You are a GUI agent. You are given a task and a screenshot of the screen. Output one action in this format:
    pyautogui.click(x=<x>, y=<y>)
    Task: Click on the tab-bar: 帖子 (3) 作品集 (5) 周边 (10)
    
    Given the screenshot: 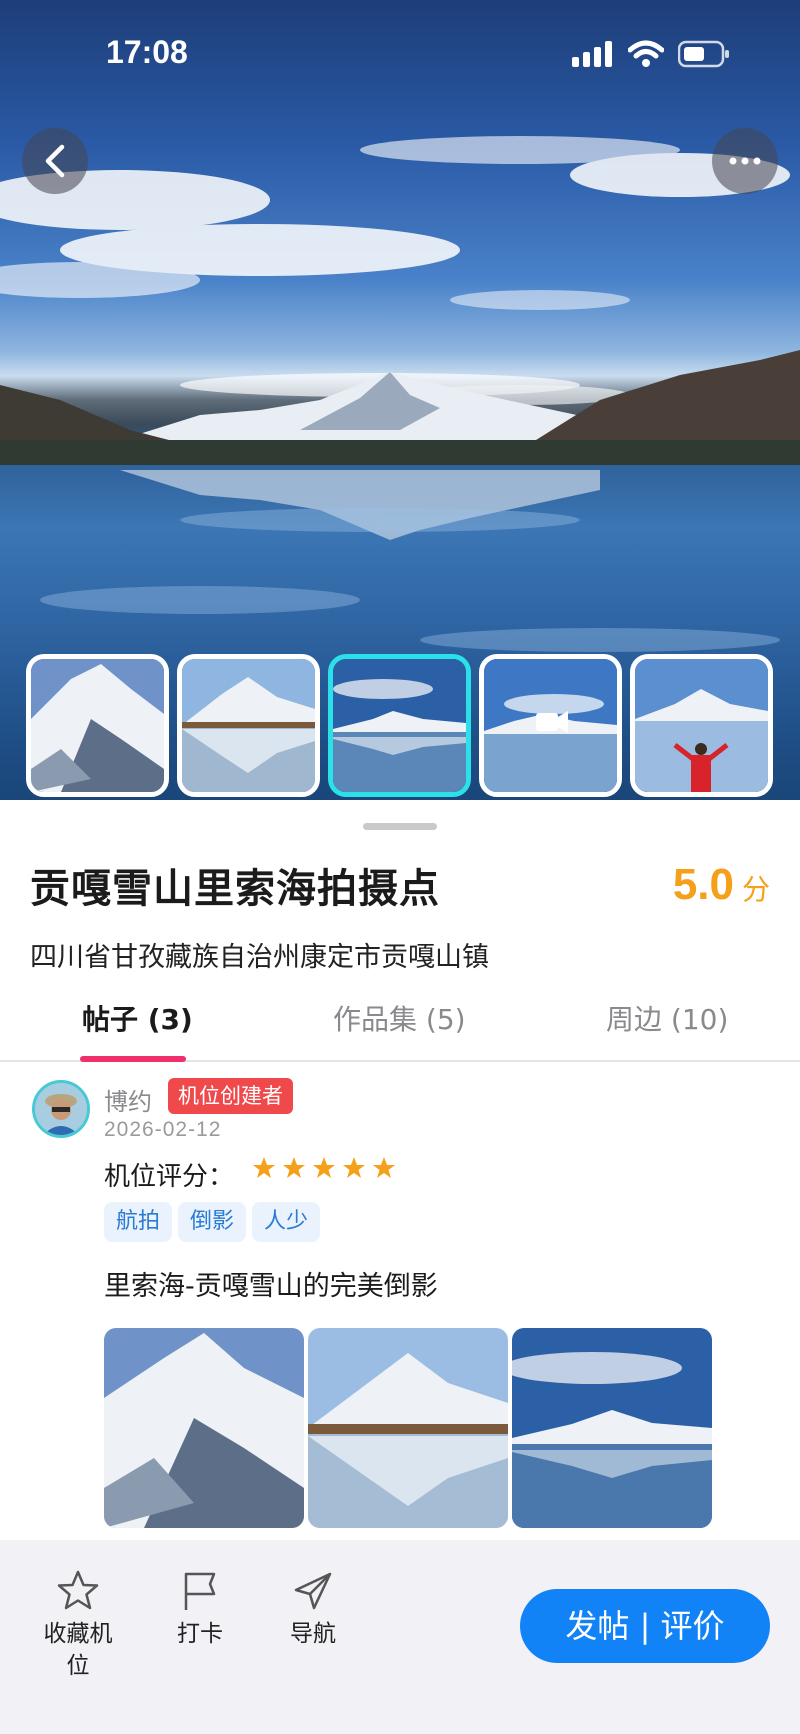 What is the action you would take?
    pyautogui.click(x=400, y=1026)
    